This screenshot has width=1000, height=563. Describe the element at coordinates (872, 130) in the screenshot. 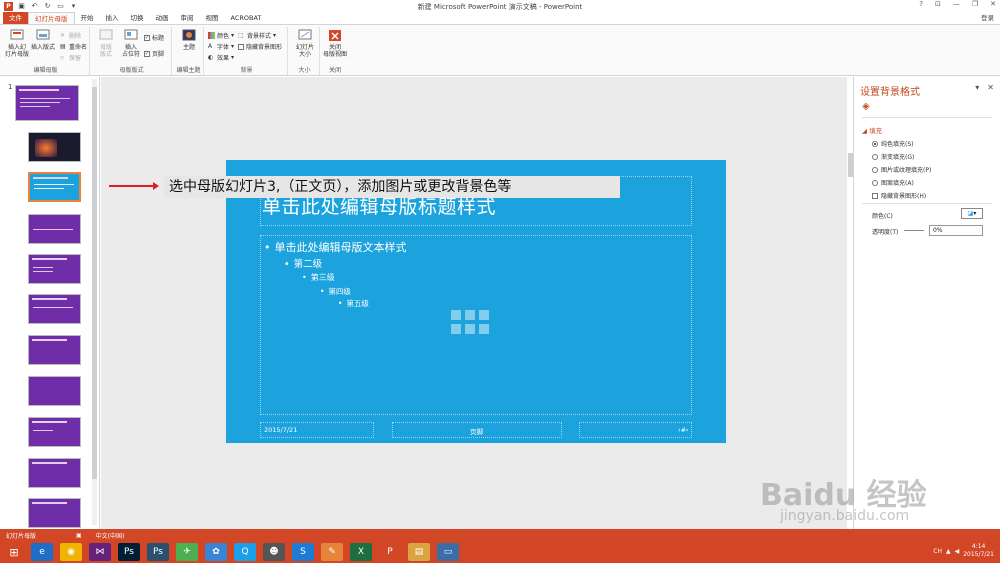

I see `fill-section-header: ◢ 填充` at that location.